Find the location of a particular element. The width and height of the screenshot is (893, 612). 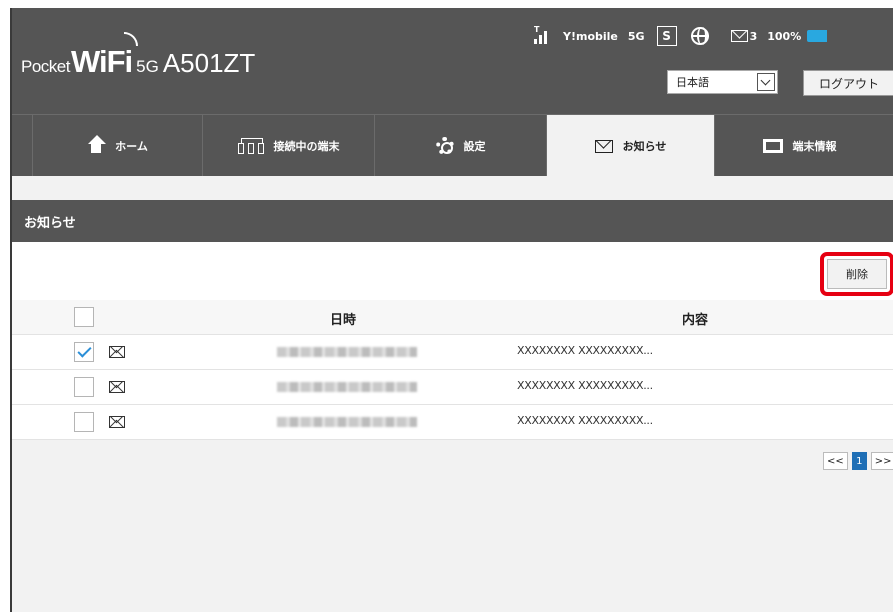

tab-home: ホーム is located at coordinates (117, 146).